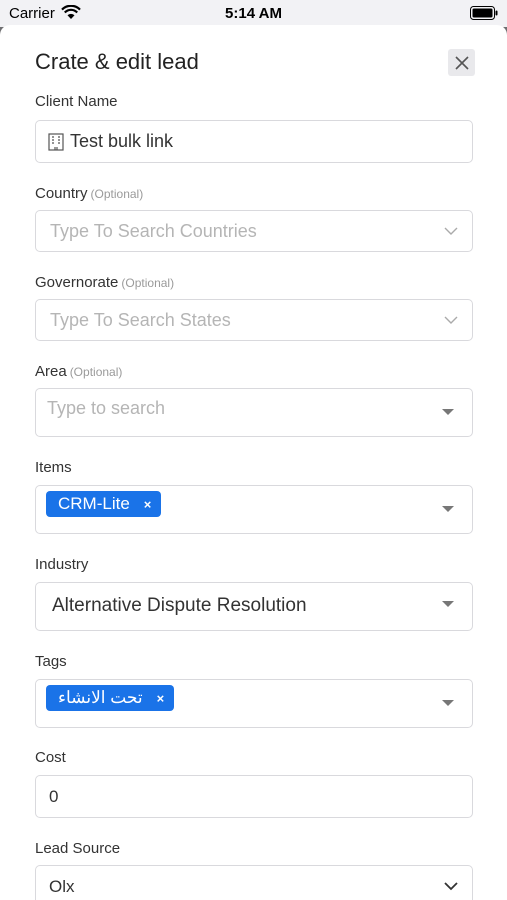  I want to click on items-label: Items, so click(53, 467).